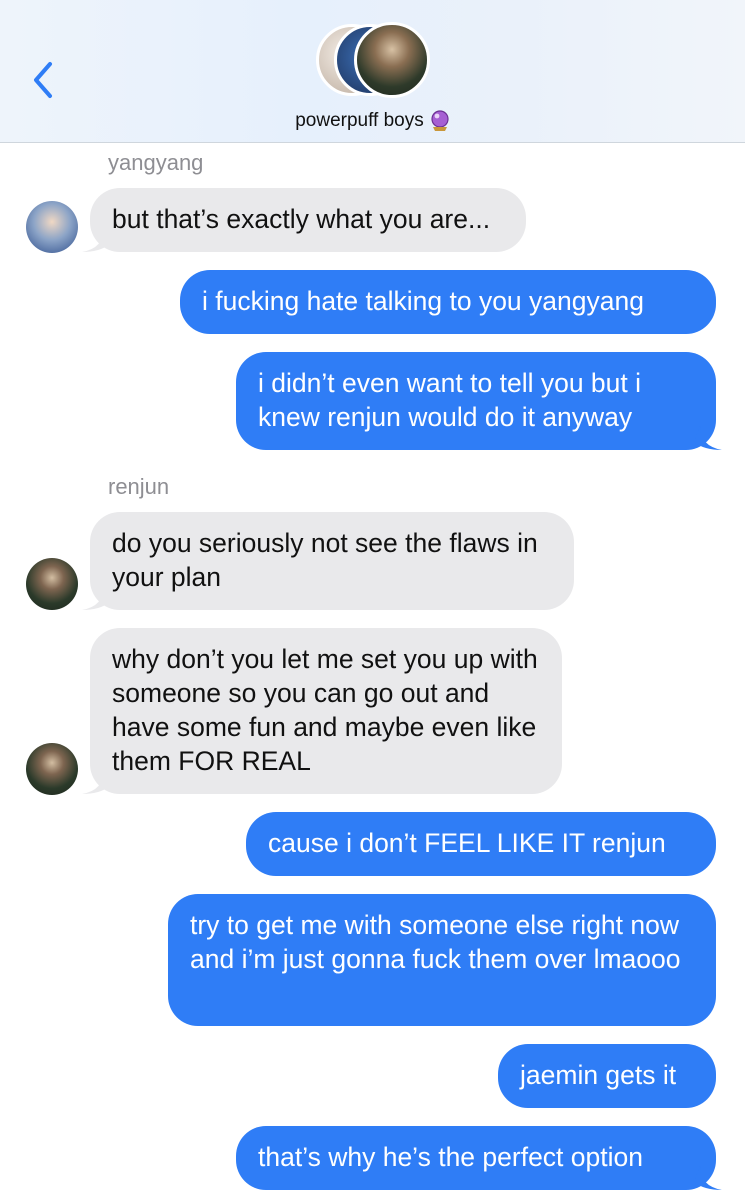 This screenshot has width=745, height=1200. What do you see at coordinates (450, 1157) in the screenshot?
I see `message-text: that’s why he’s the perfect option` at bounding box center [450, 1157].